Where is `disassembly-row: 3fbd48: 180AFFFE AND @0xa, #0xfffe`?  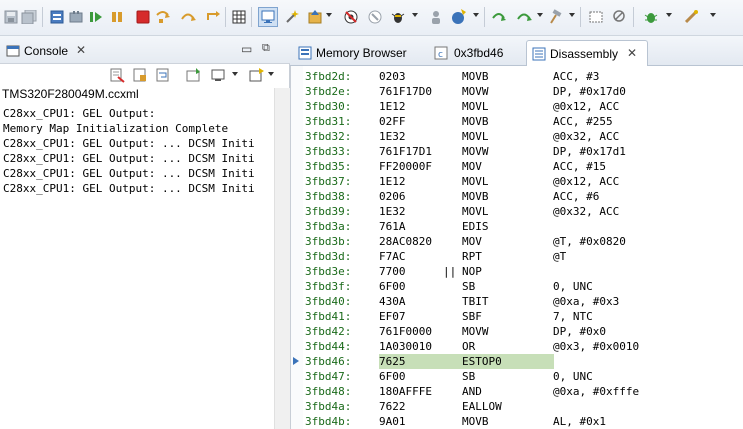 disassembly-row: 3fbd48: 180AFFFE AND @0xa, #0xfffe is located at coordinates (523, 391).